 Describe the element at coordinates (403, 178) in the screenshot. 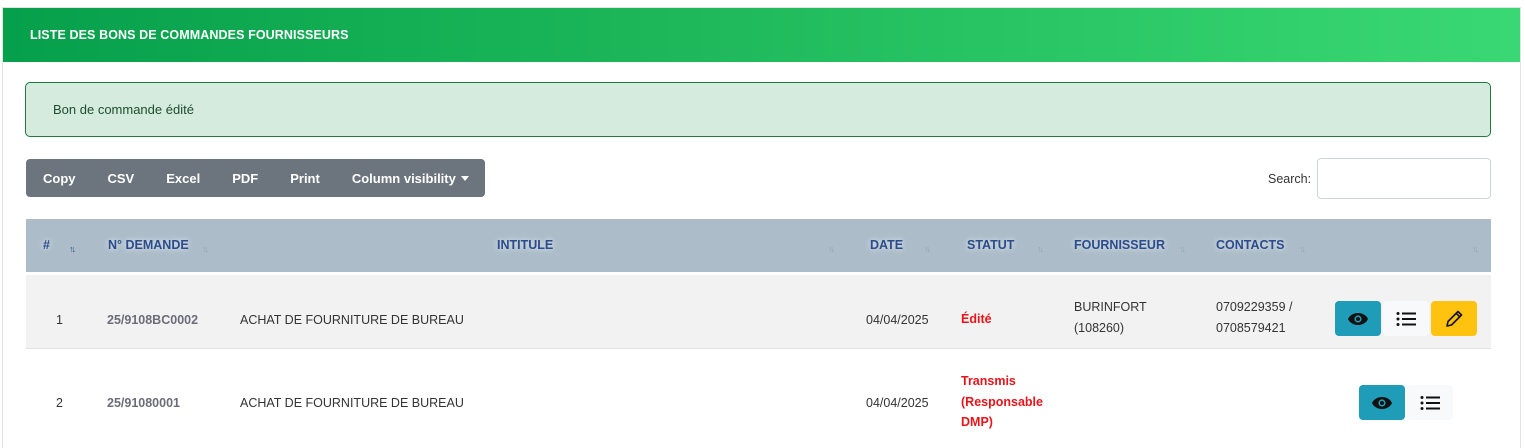

I see `column-visibility-label: Column visibility` at that location.